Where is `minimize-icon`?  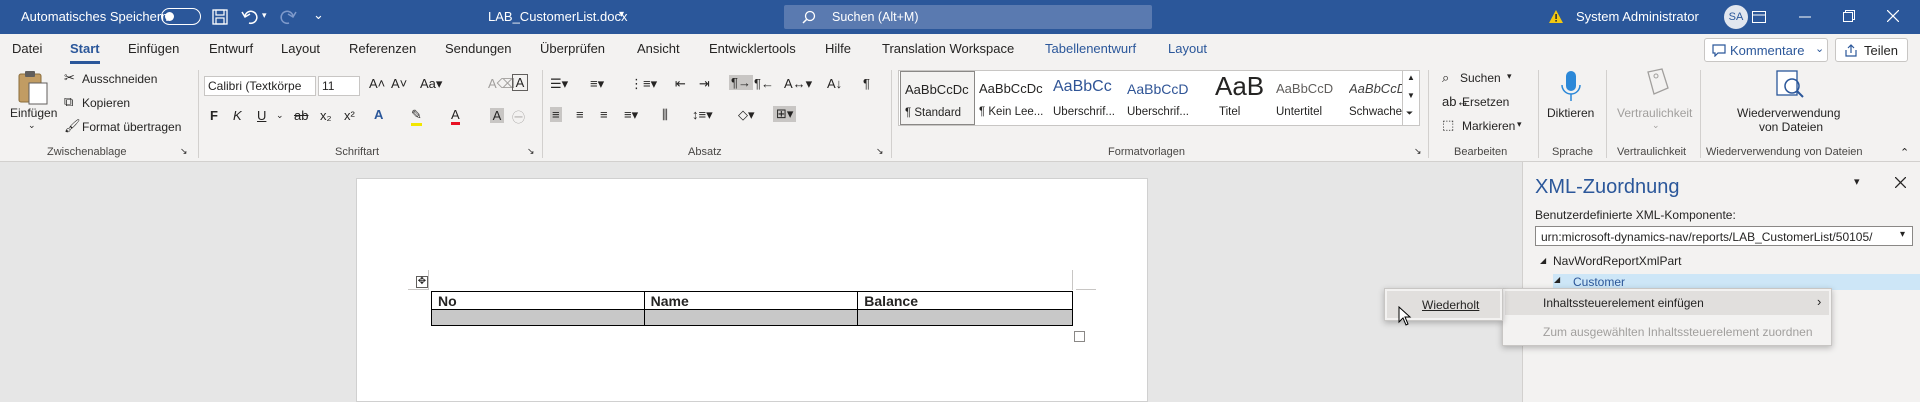
minimize-icon is located at coordinates (1805, 17).